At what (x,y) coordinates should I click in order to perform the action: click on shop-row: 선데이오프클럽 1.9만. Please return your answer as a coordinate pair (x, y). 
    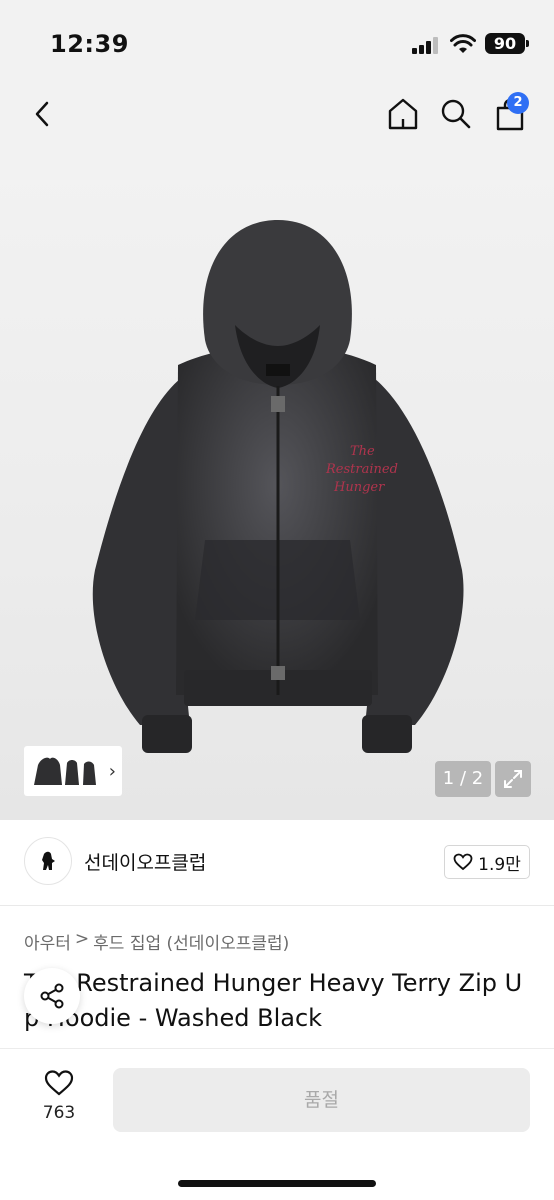
    Looking at the image, I should click on (277, 863).